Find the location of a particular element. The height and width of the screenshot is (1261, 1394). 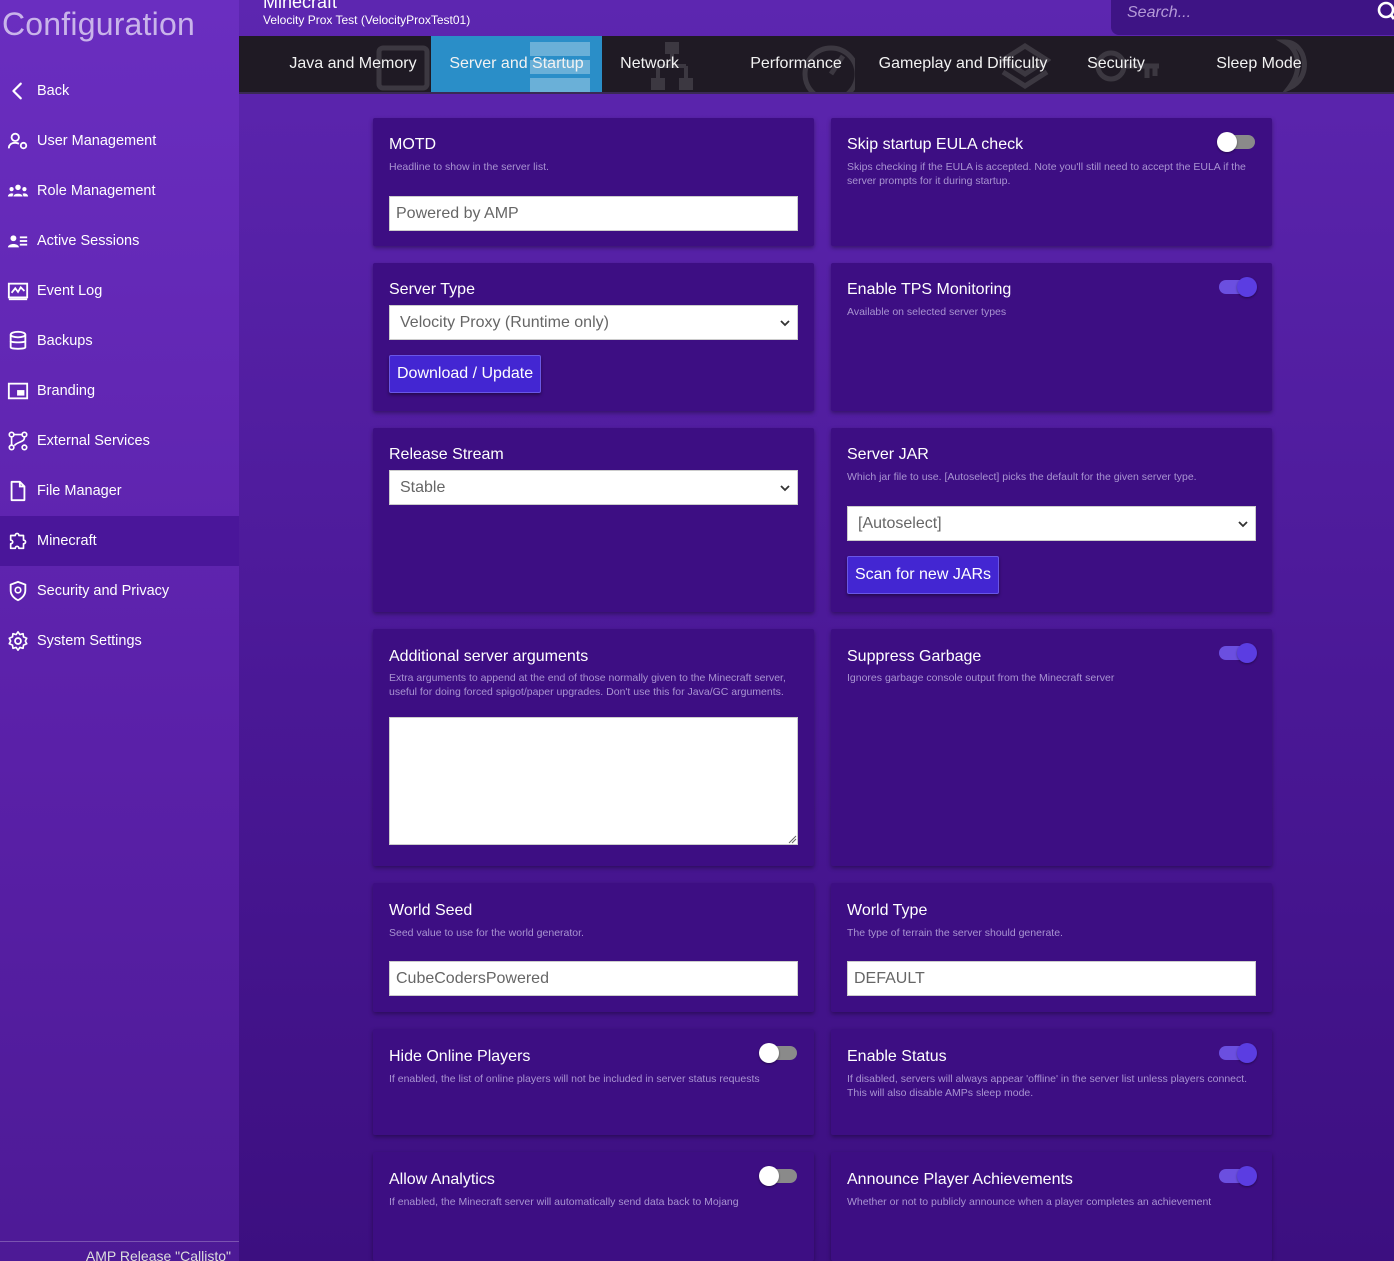

chevron-left-icon is located at coordinates (18, 91).